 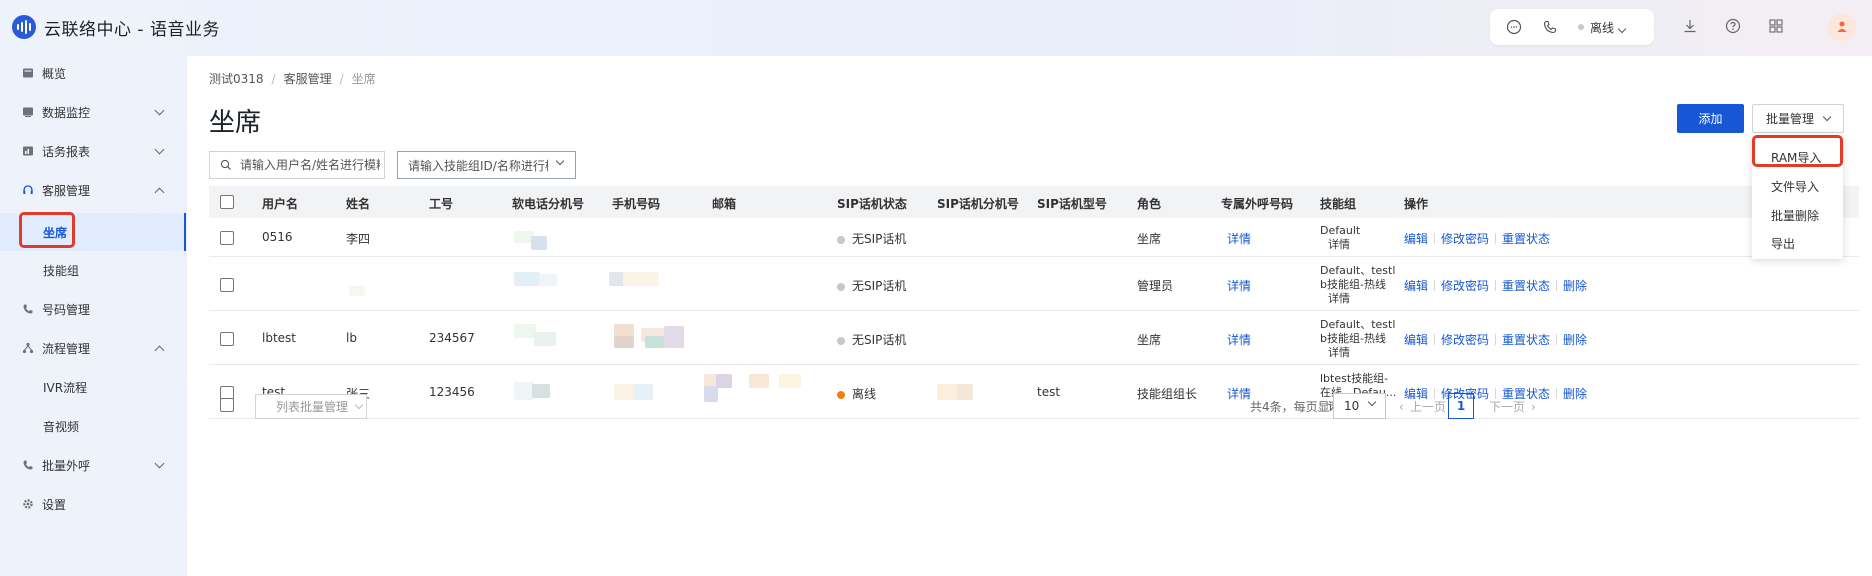 What do you see at coordinates (227, 405) in the screenshot?
I see `footer-select-all-checkbox` at bounding box center [227, 405].